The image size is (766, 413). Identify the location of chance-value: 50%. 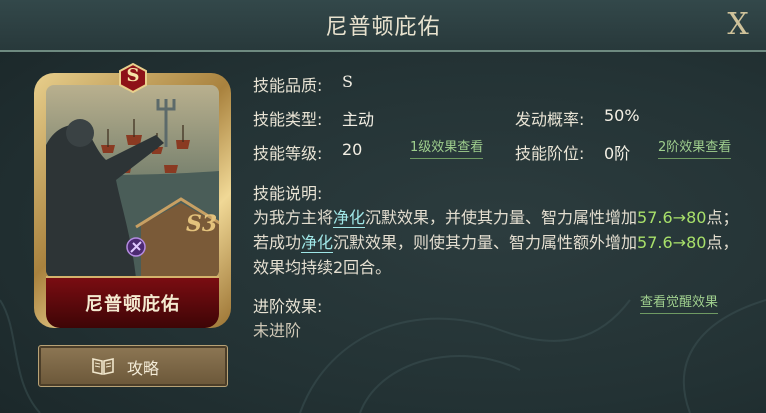
(622, 115).